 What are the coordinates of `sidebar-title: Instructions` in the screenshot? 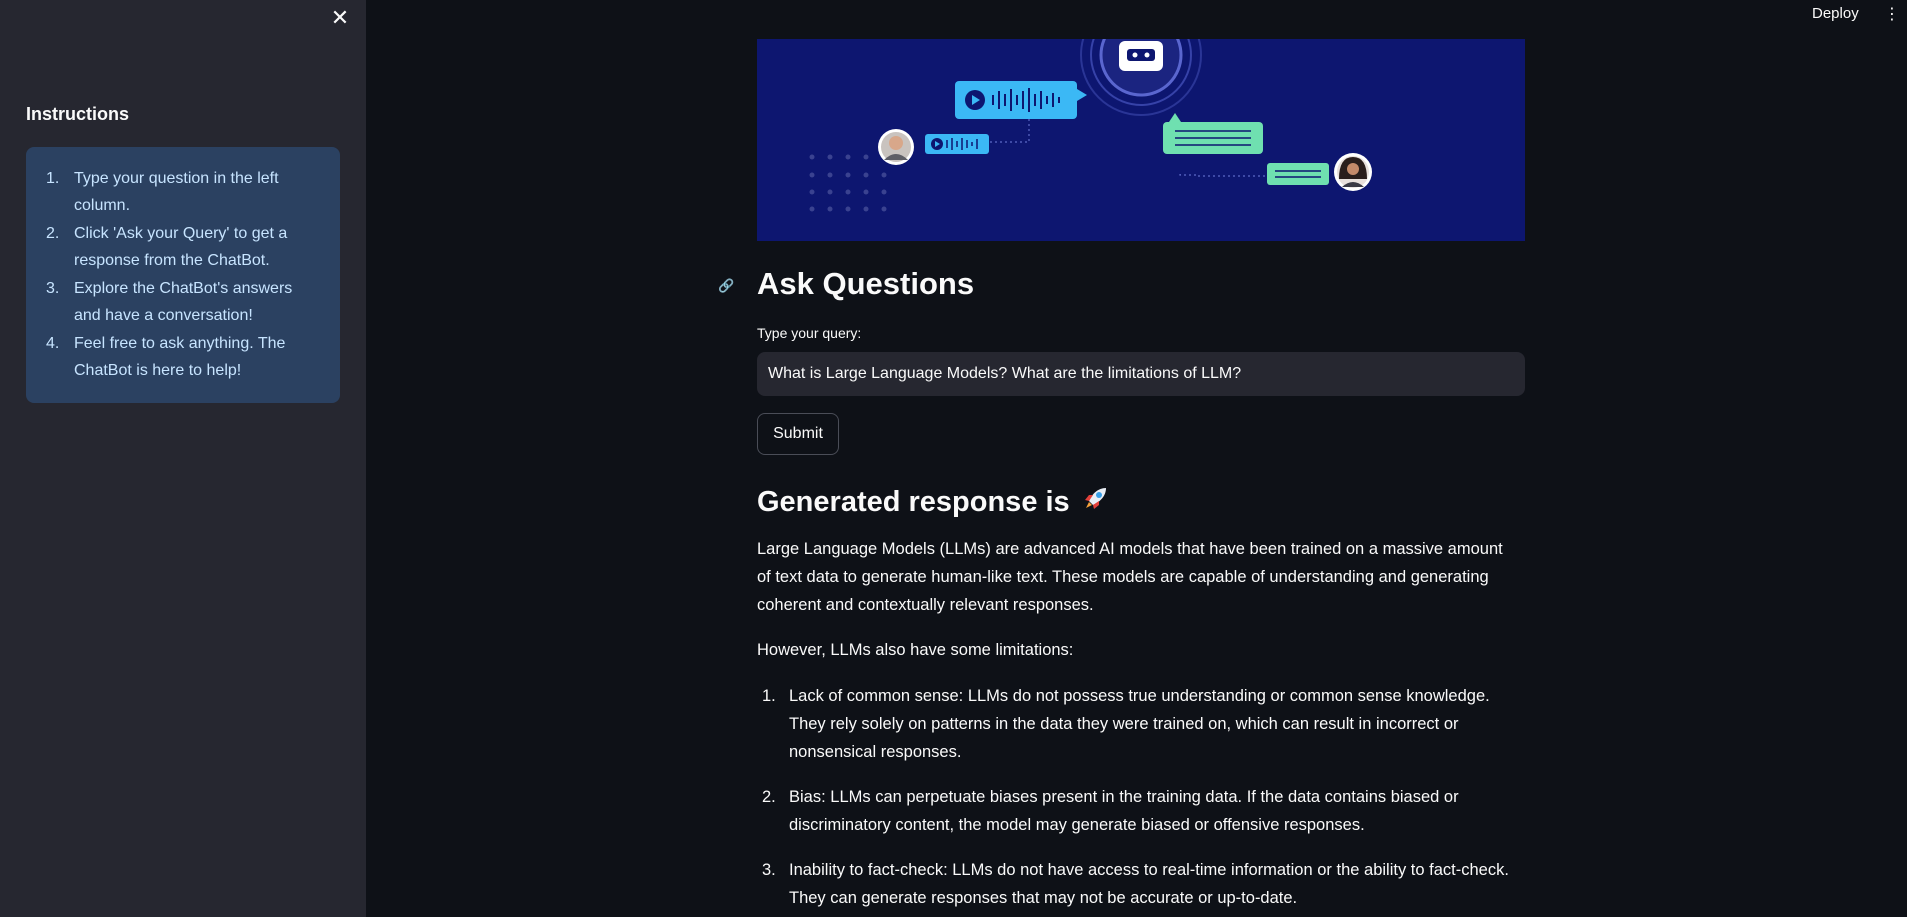 It's located at (78, 114).